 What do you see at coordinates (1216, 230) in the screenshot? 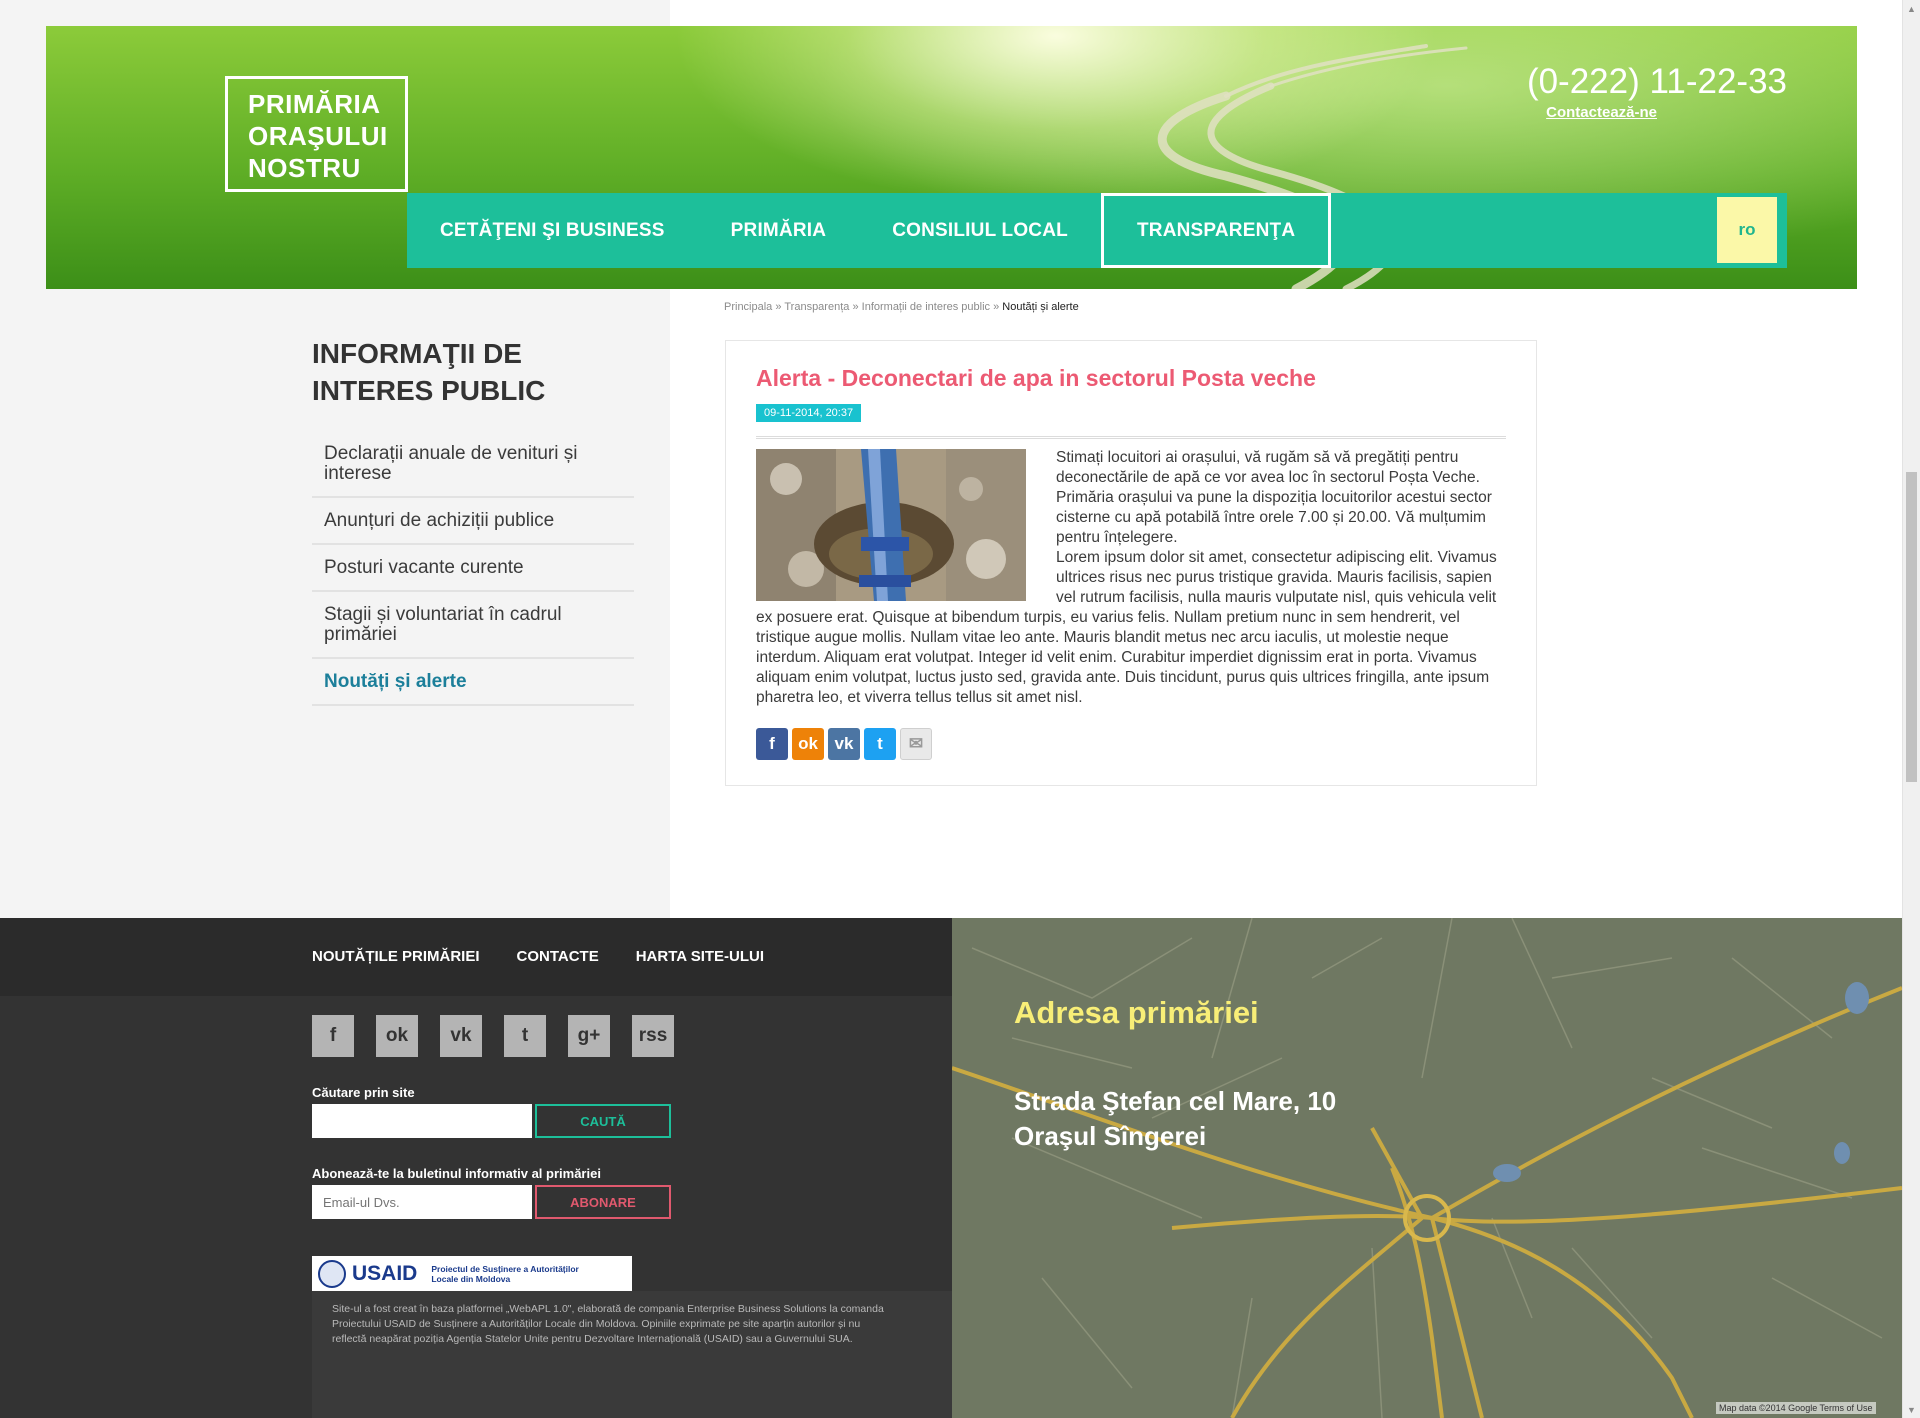
I see `nav-item-transparency: TRANSPARENŢA` at bounding box center [1216, 230].